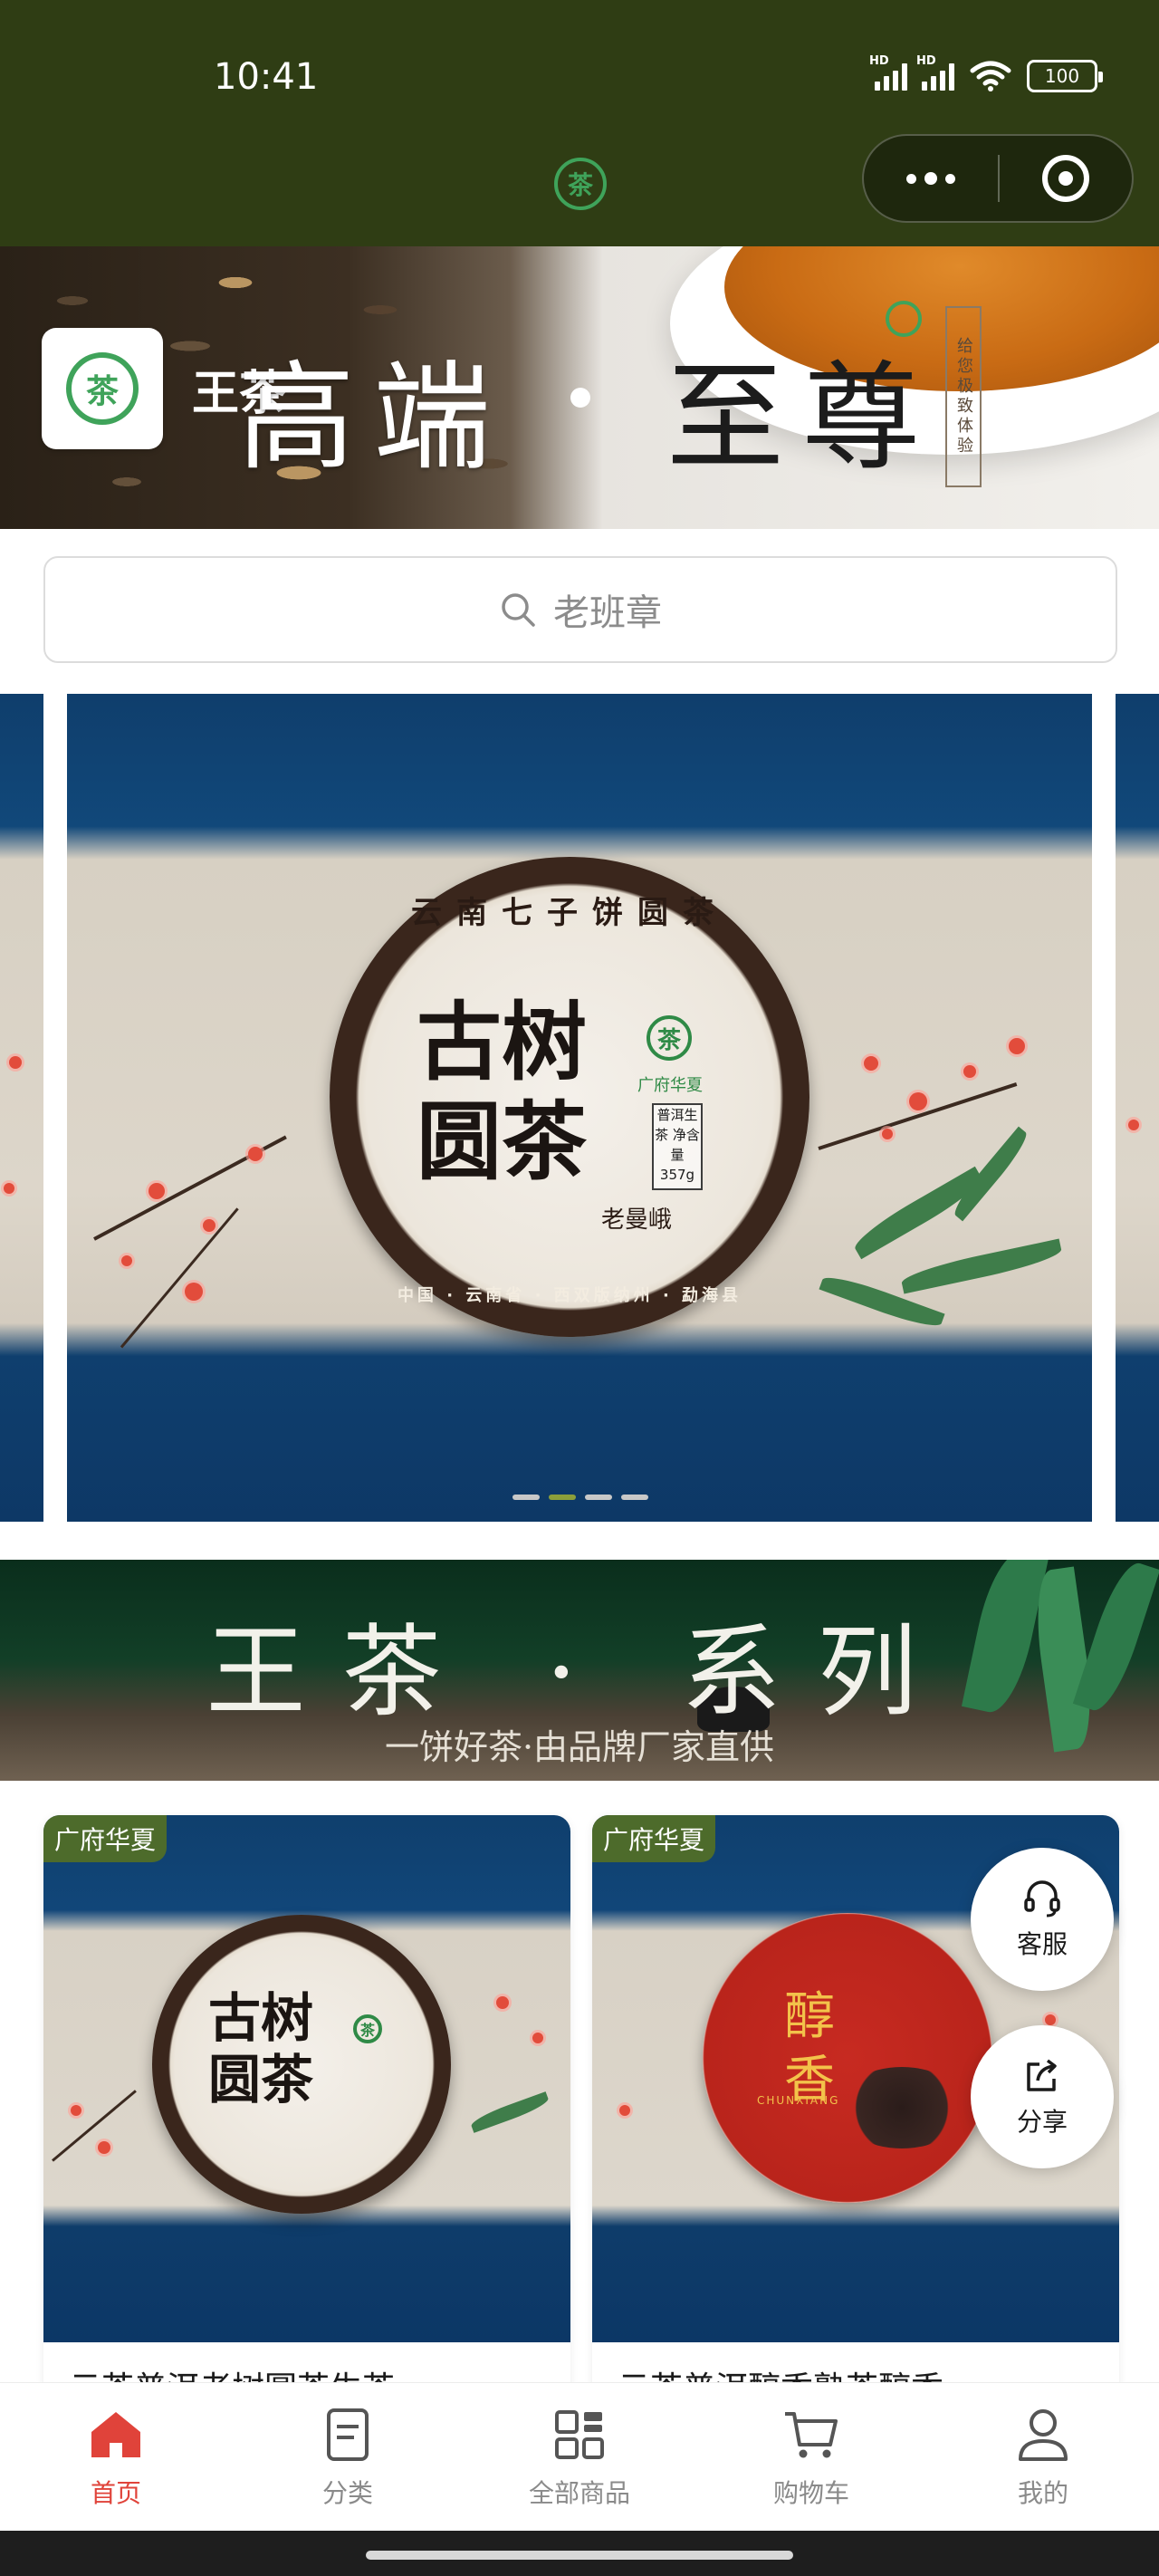 The height and width of the screenshot is (2576, 1159). I want to click on signal-hd-label-2: HD, so click(926, 61).